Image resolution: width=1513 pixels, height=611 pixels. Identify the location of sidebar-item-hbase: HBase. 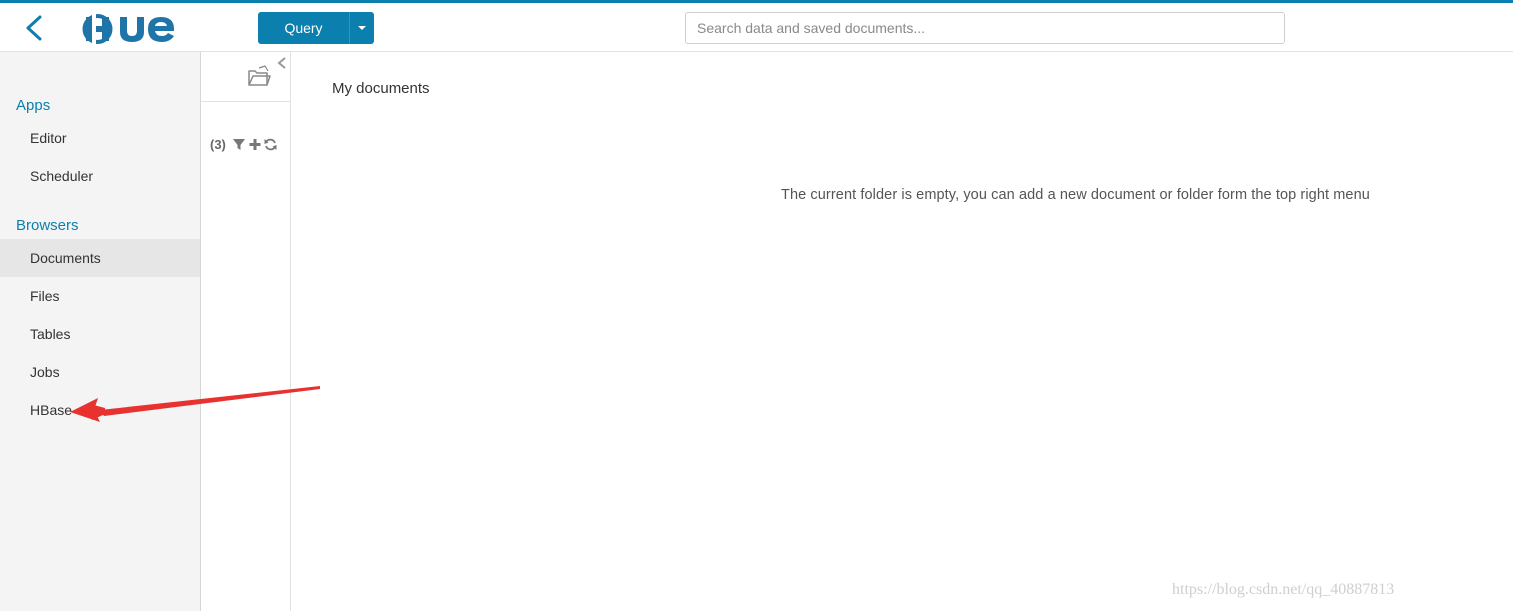
(100, 410).